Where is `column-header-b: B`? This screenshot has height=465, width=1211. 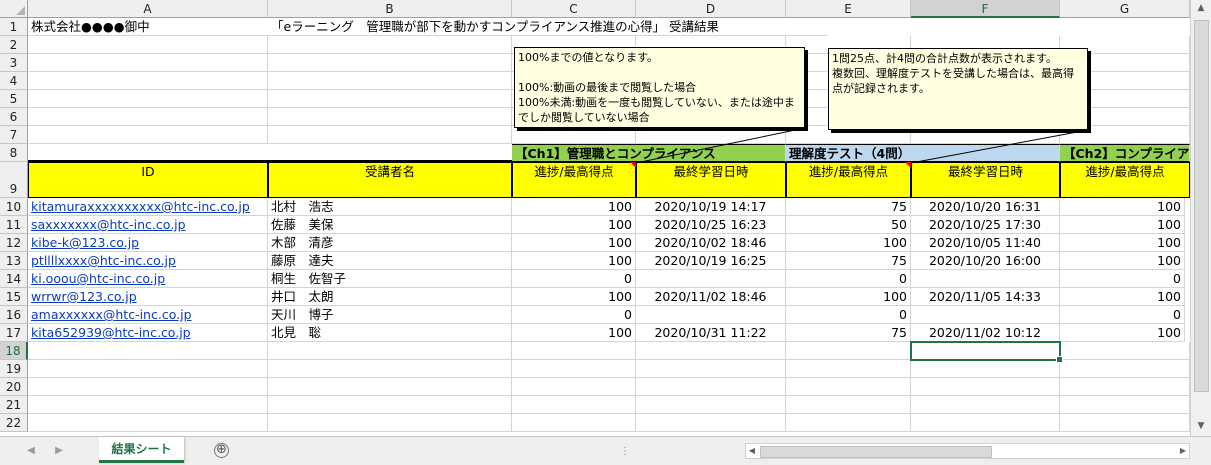
column-header-b: B is located at coordinates (390, 9).